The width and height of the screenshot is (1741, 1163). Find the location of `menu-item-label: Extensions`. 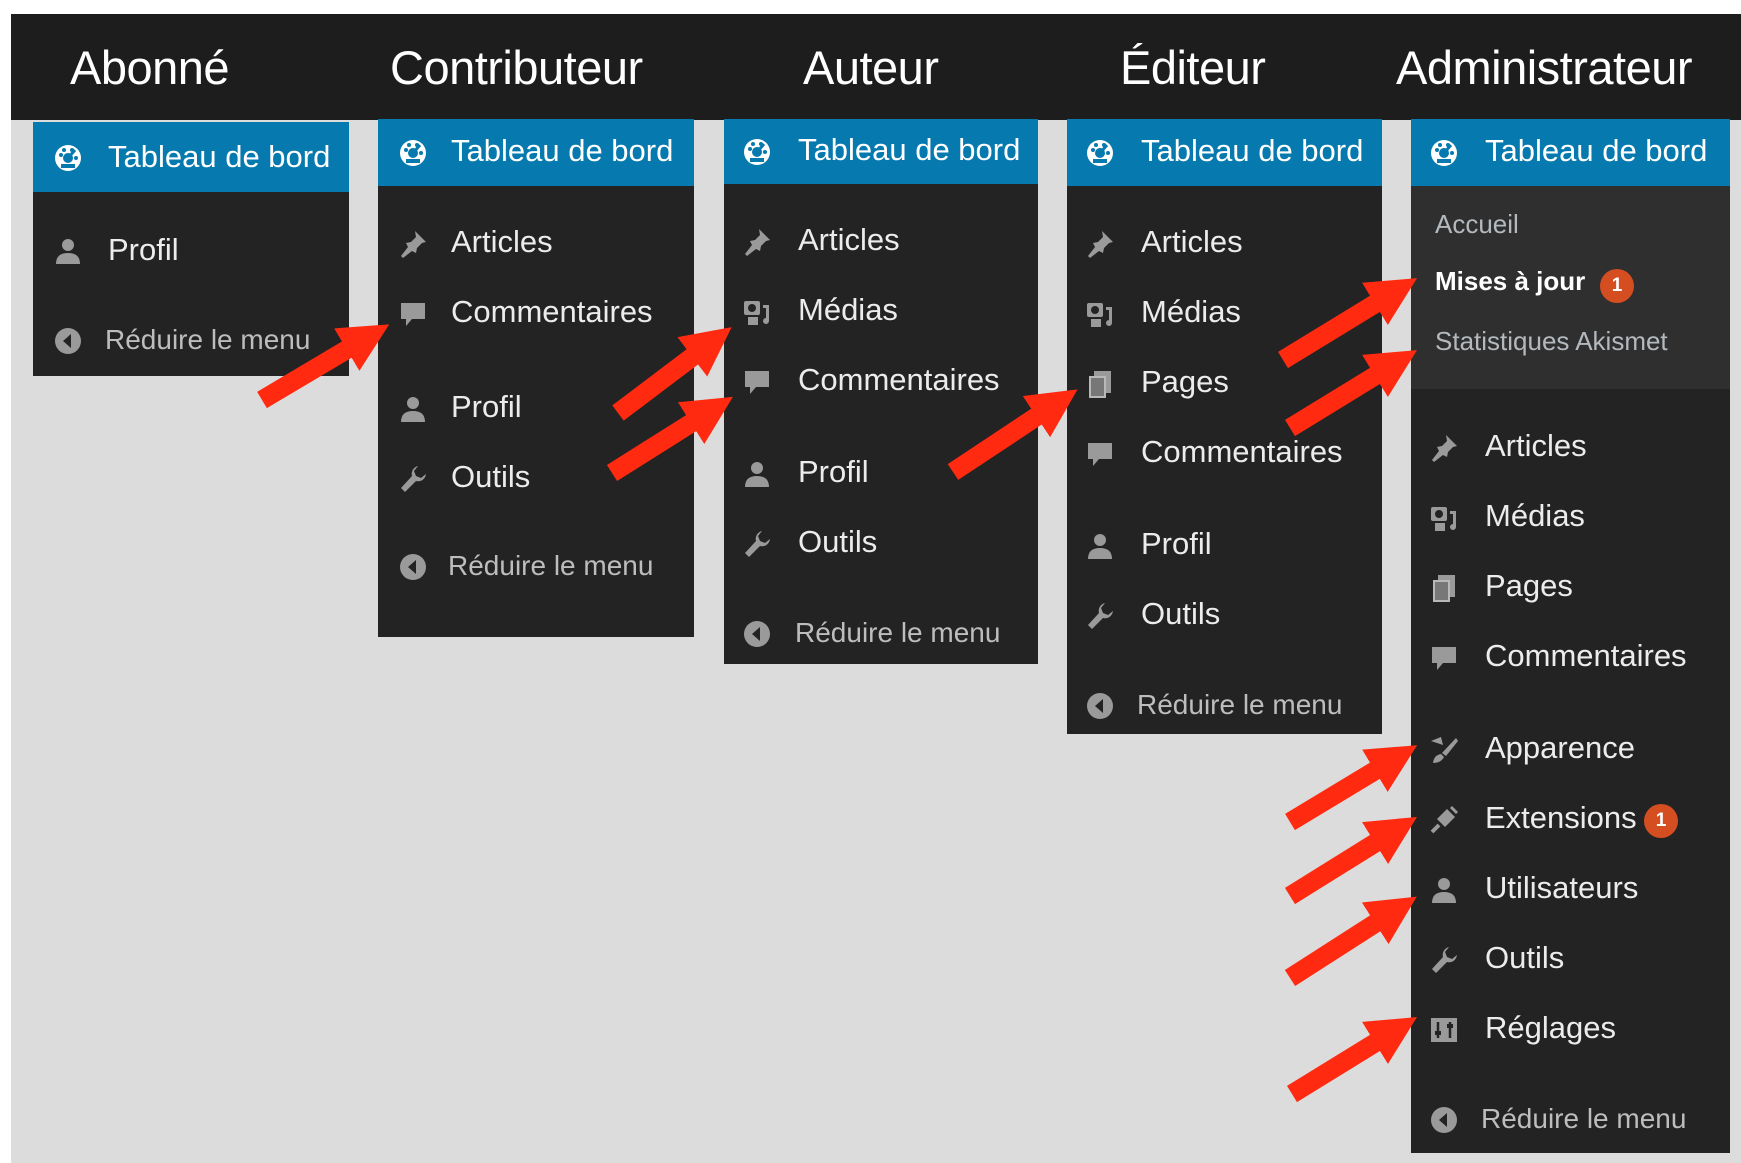

menu-item-label: Extensions is located at coordinates (1561, 817).